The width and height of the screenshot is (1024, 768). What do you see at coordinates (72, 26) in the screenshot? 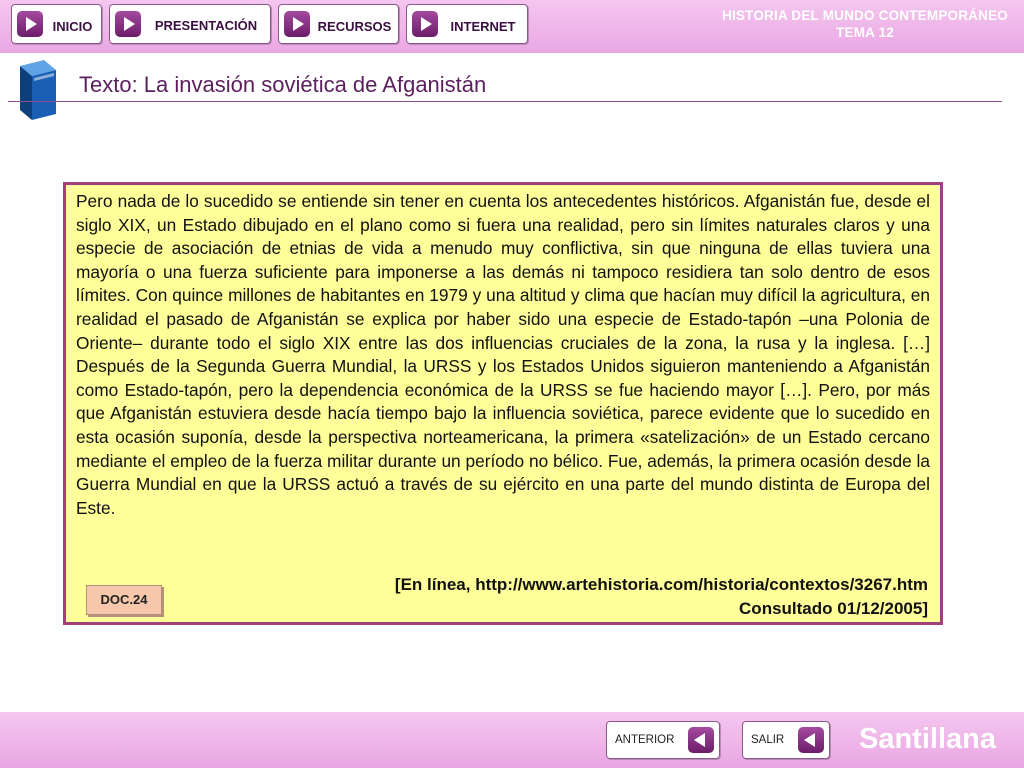
I see `inicio-label: INICIO` at bounding box center [72, 26].